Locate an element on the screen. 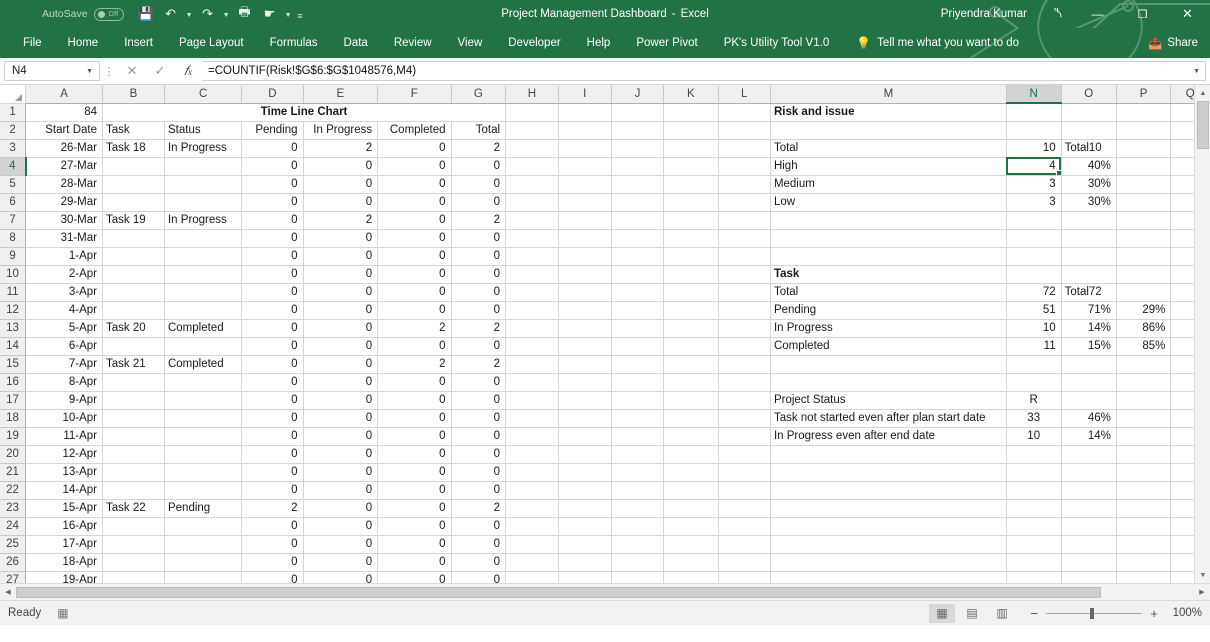  cell-O12: 71% is located at coordinates (1089, 310).